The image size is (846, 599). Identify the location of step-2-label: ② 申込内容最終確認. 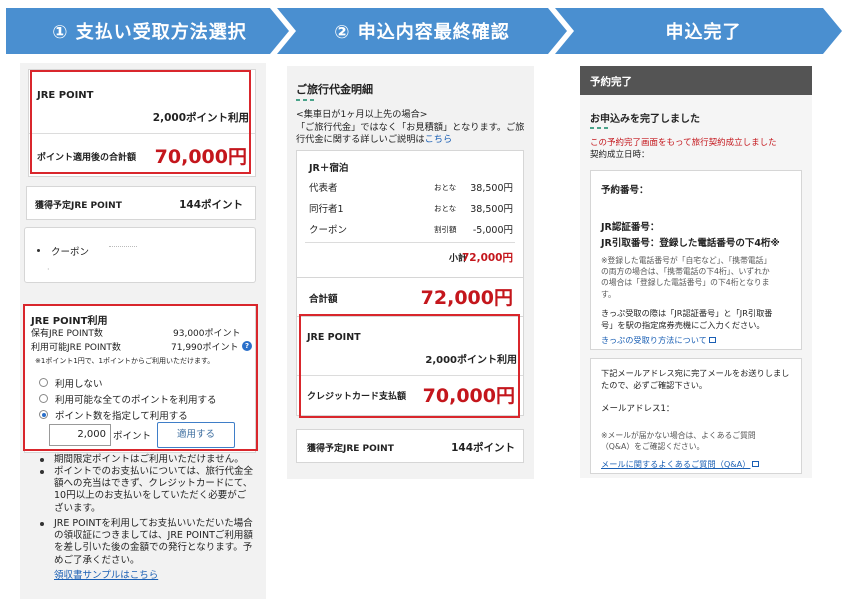
(422, 32).